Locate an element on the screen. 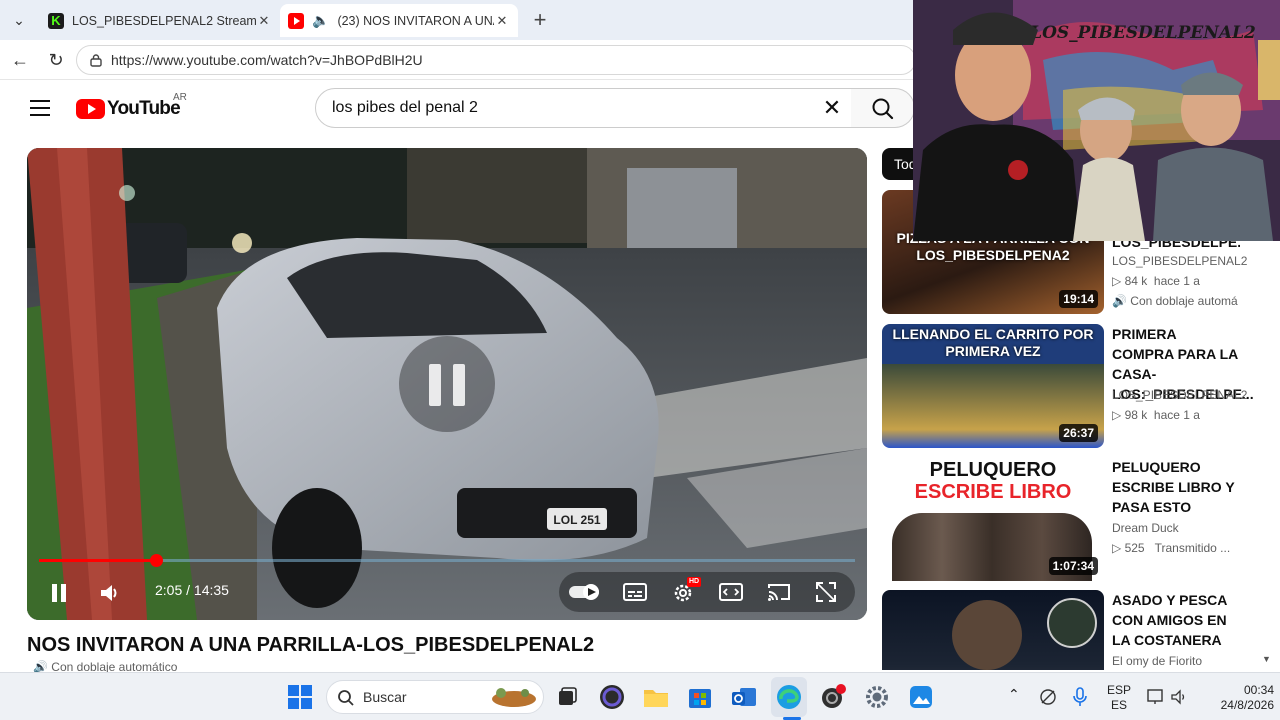 The image size is (1280, 720). edge-browser-icon is located at coordinates (789, 697).